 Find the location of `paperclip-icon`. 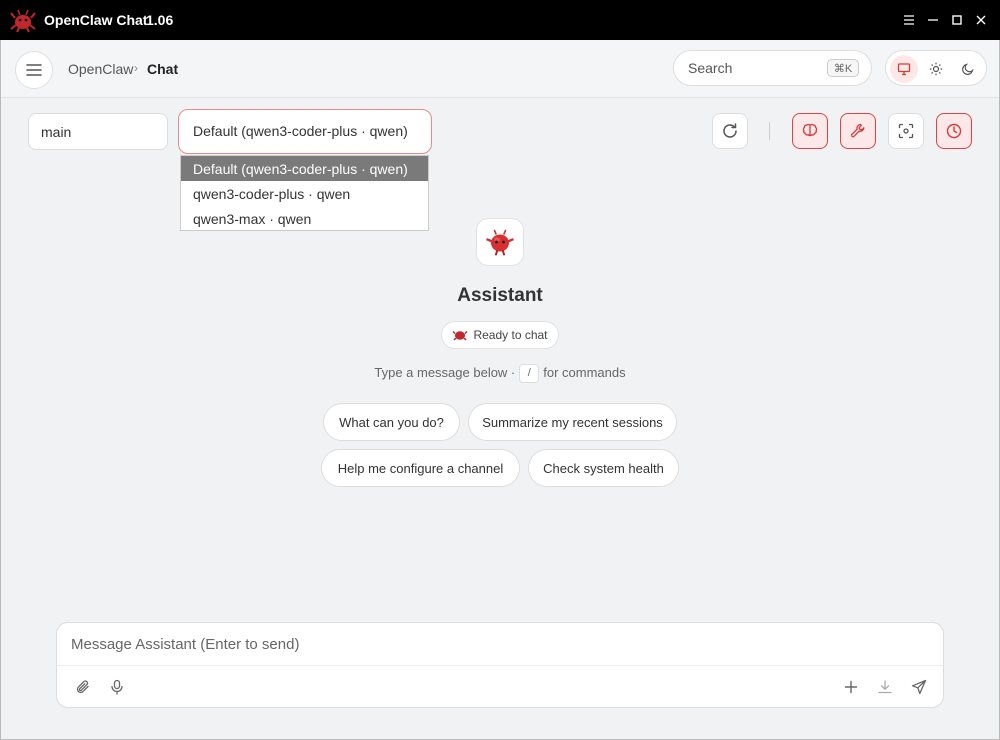

paperclip-icon is located at coordinates (82, 687).